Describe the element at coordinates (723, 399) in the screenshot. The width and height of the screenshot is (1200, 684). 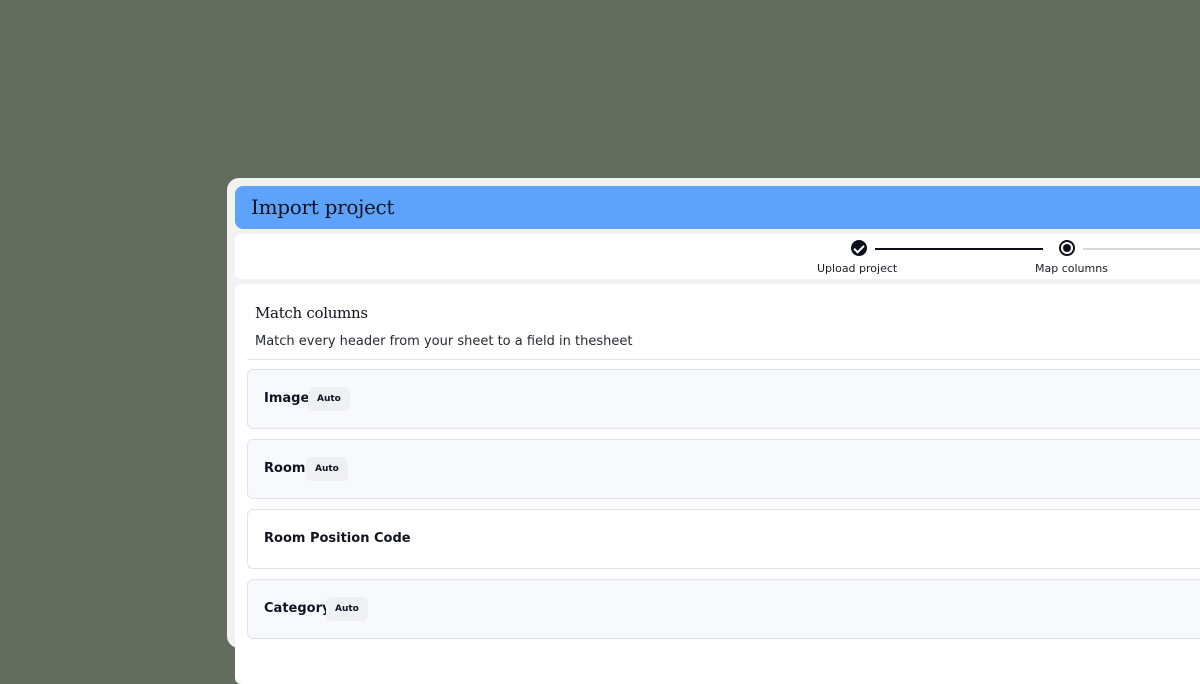
I see `field-row-image: Image Auto` at that location.